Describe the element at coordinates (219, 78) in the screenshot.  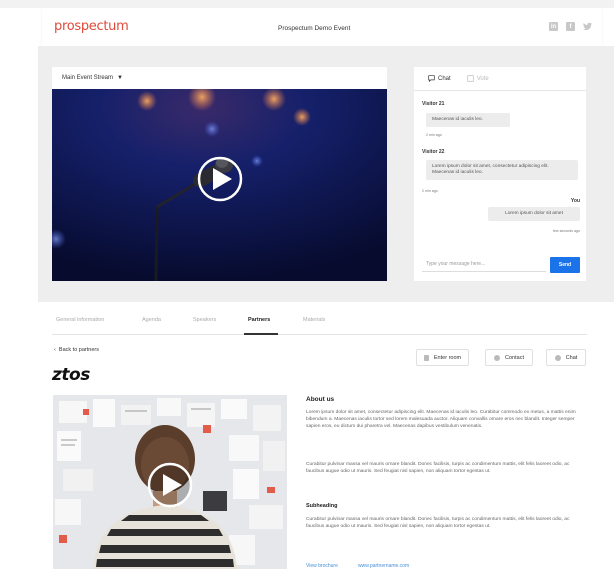
I see `stream-selector: Main Event Stream ▼` at that location.